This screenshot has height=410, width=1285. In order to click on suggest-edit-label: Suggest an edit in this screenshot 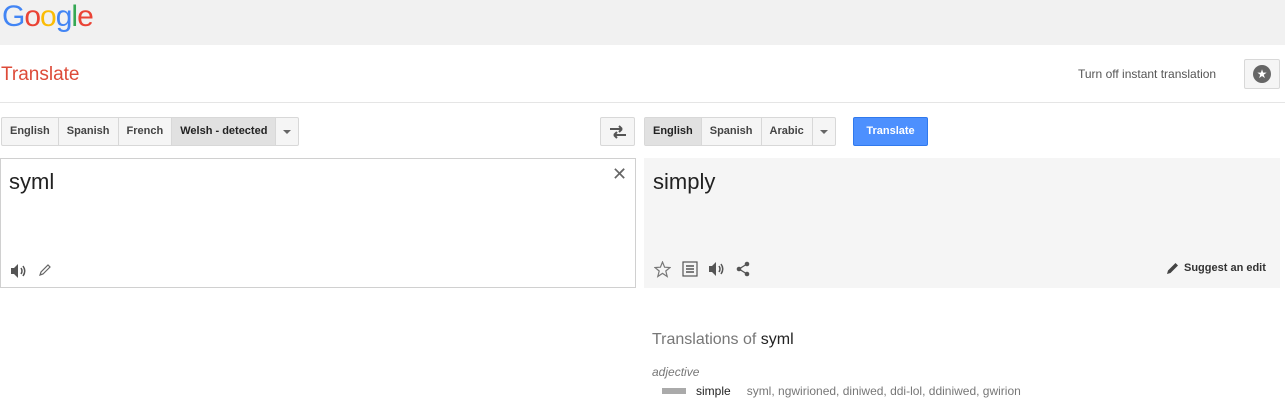, I will do `click(1225, 268)`.